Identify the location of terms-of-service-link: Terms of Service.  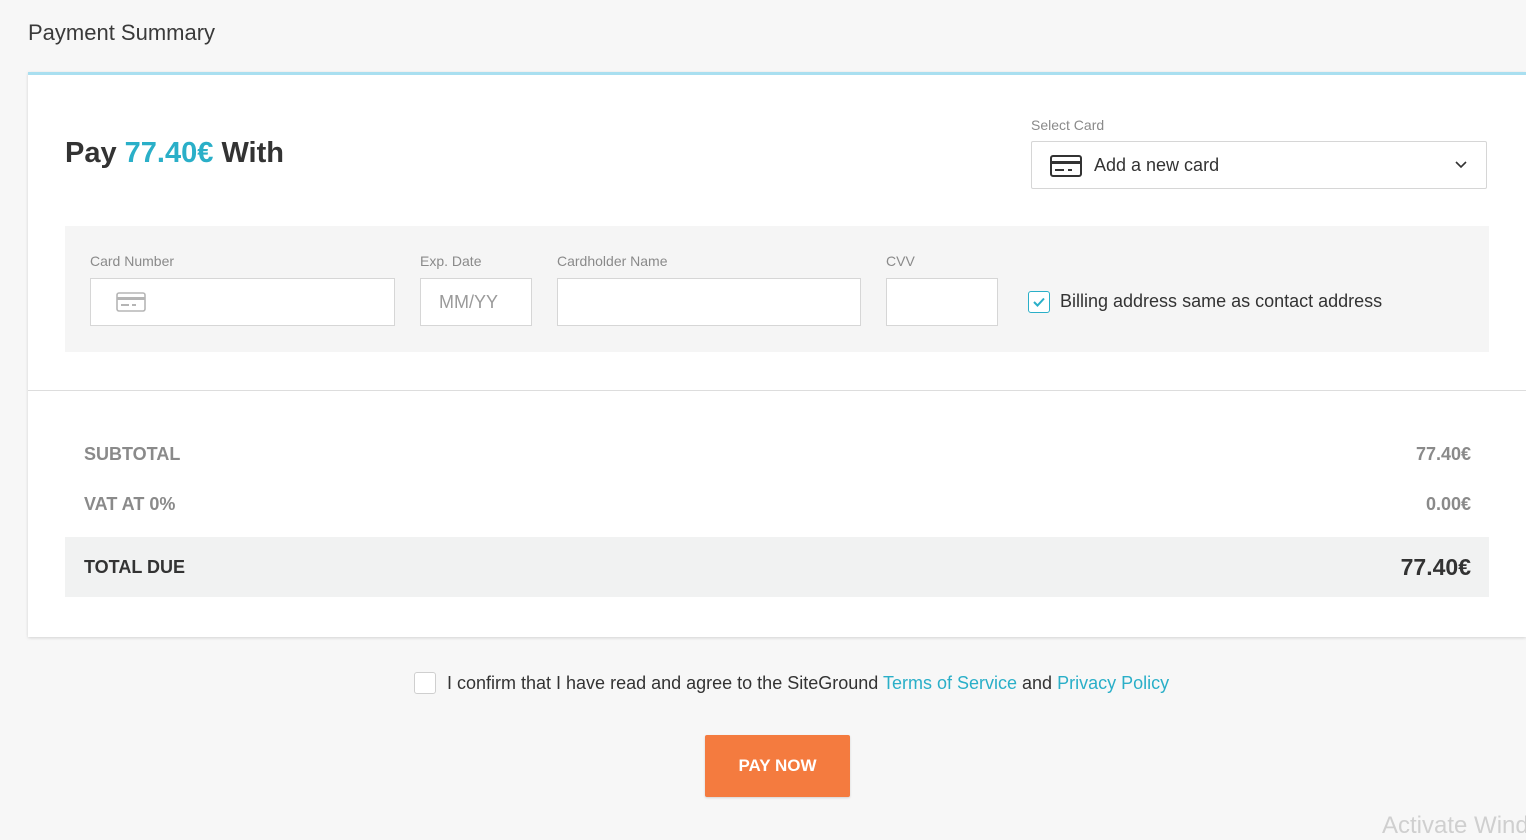
(950, 683).